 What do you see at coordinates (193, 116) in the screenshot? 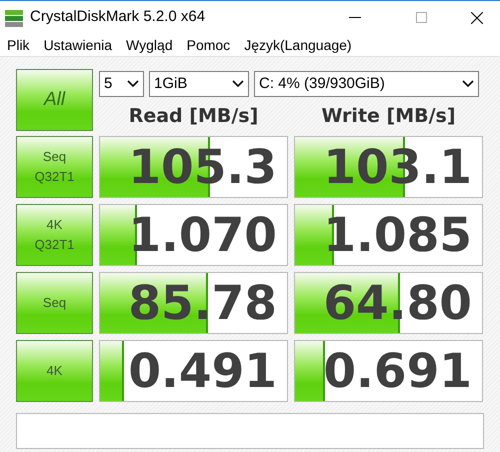
I see `column-header: Read [MB/s]` at bounding box center [193, 116].